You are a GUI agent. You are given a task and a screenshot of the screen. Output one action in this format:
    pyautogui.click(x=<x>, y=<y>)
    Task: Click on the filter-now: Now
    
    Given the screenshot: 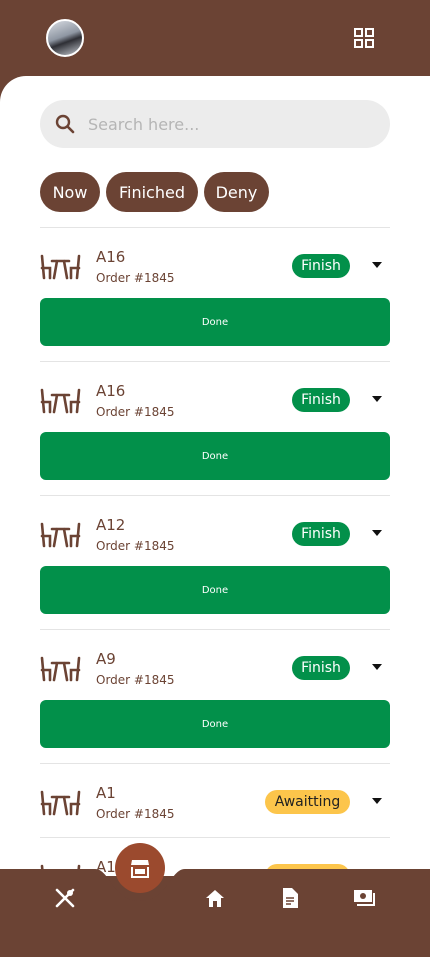 What is the action you would take?
    pyautogui.click(x=70, y=192)
    